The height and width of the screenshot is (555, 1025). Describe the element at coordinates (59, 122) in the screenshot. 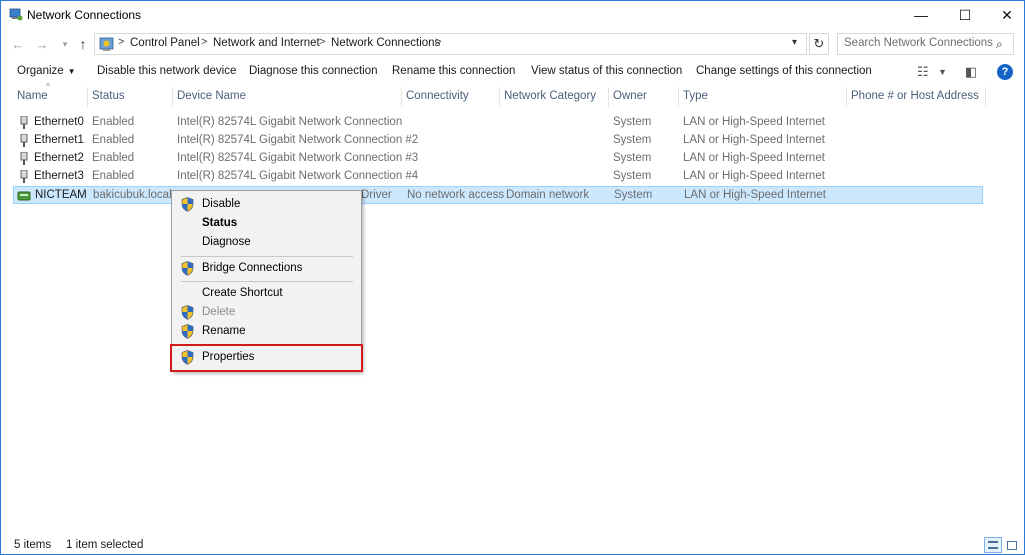

I see `row-name: Ethernet0` at that location.